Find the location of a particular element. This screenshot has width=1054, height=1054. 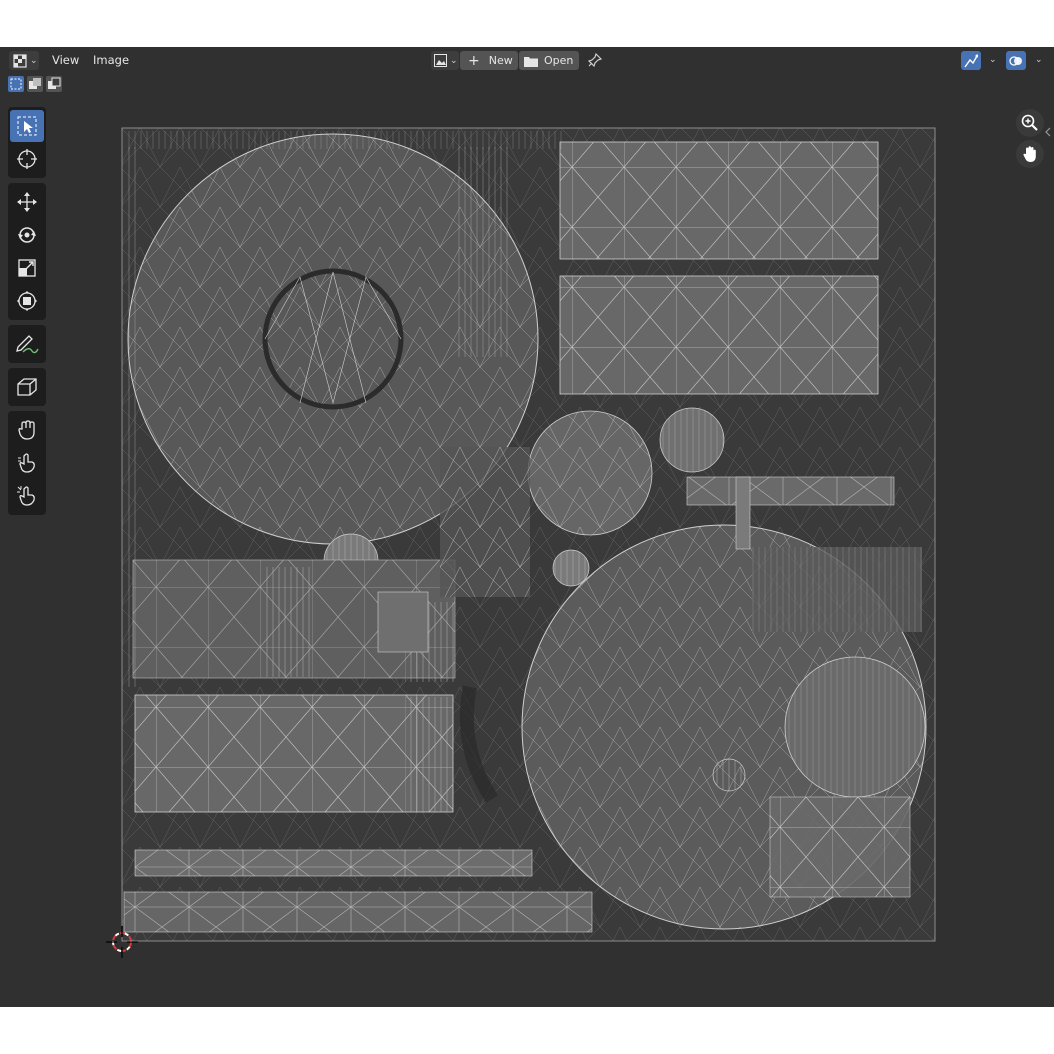

tool-group-rip is located at coordinates (27, 387).